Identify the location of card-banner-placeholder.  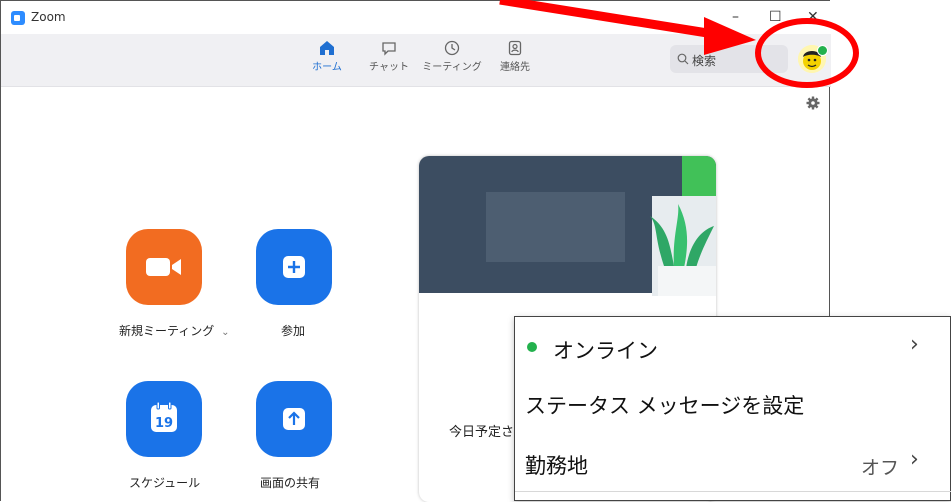
(555, 227).